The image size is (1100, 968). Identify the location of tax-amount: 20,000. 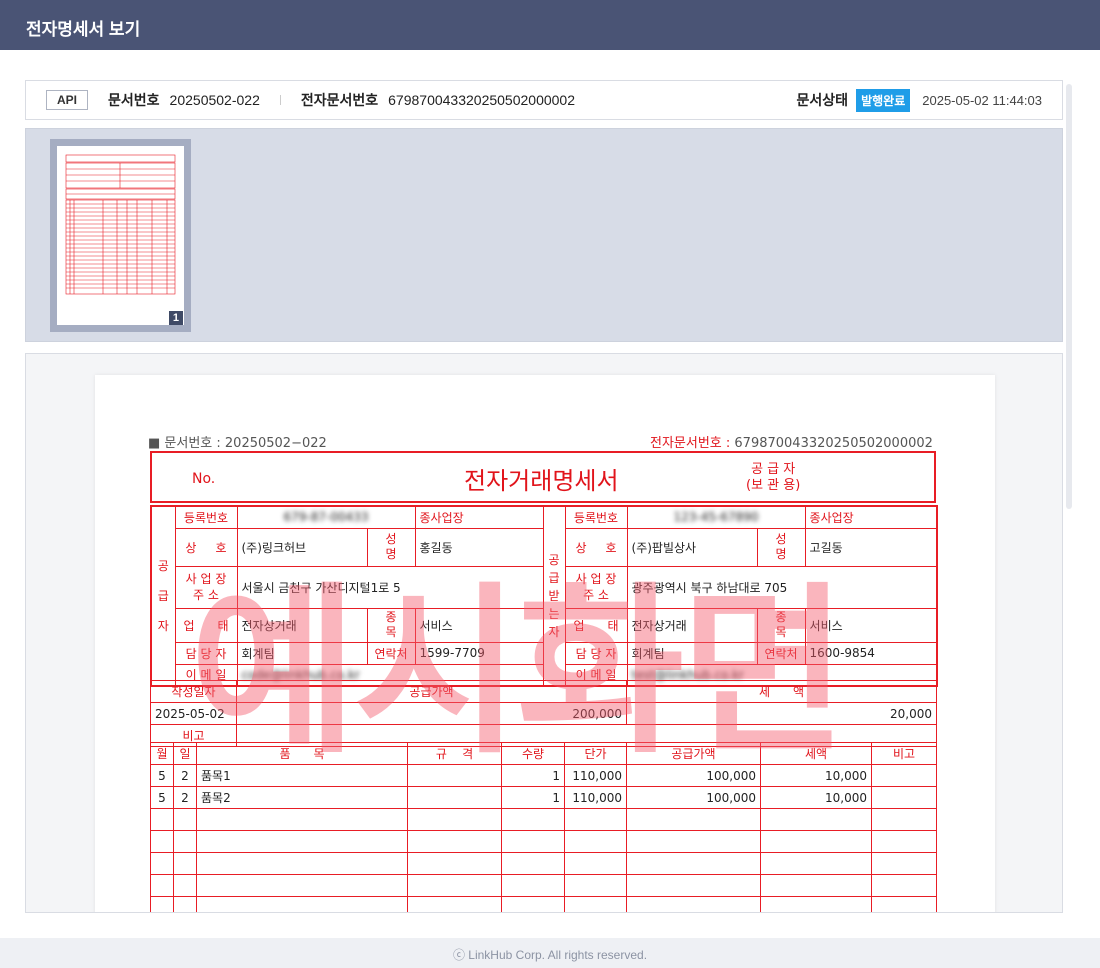
(781, 713).